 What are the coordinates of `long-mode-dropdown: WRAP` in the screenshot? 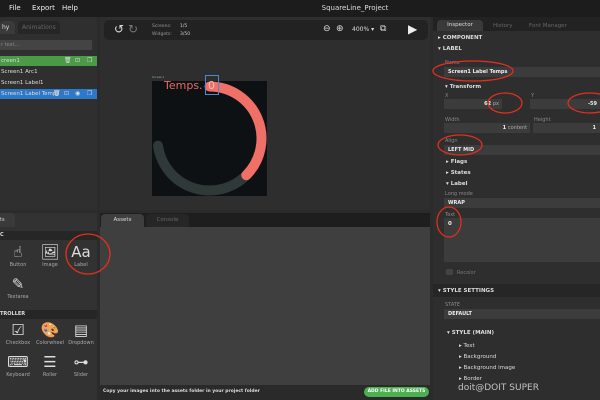 It's located at (522, 203).